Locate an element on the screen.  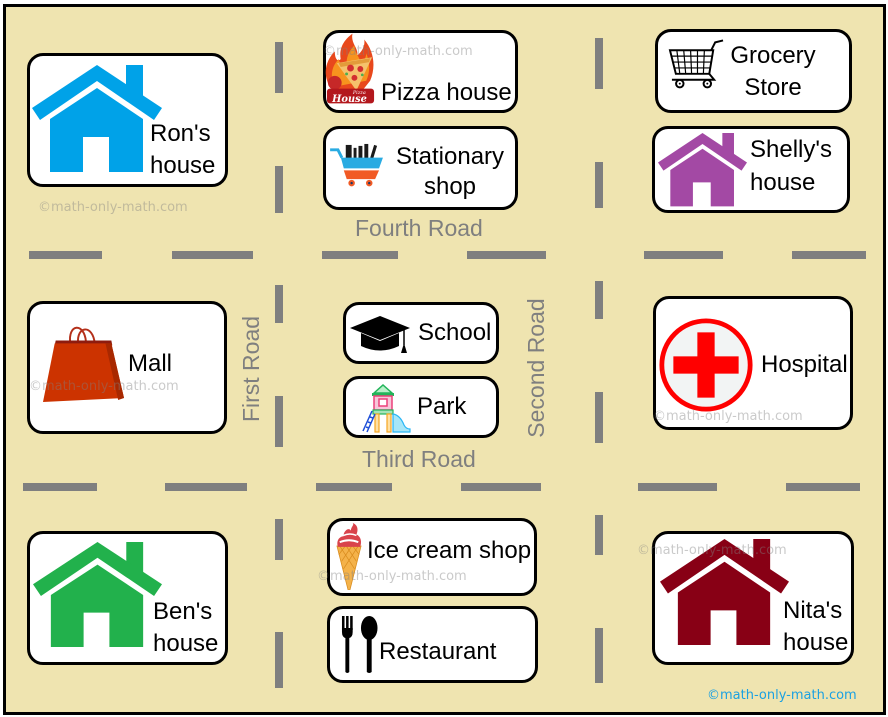
pizza-logo-text: House is located at coordinates (349, 99).